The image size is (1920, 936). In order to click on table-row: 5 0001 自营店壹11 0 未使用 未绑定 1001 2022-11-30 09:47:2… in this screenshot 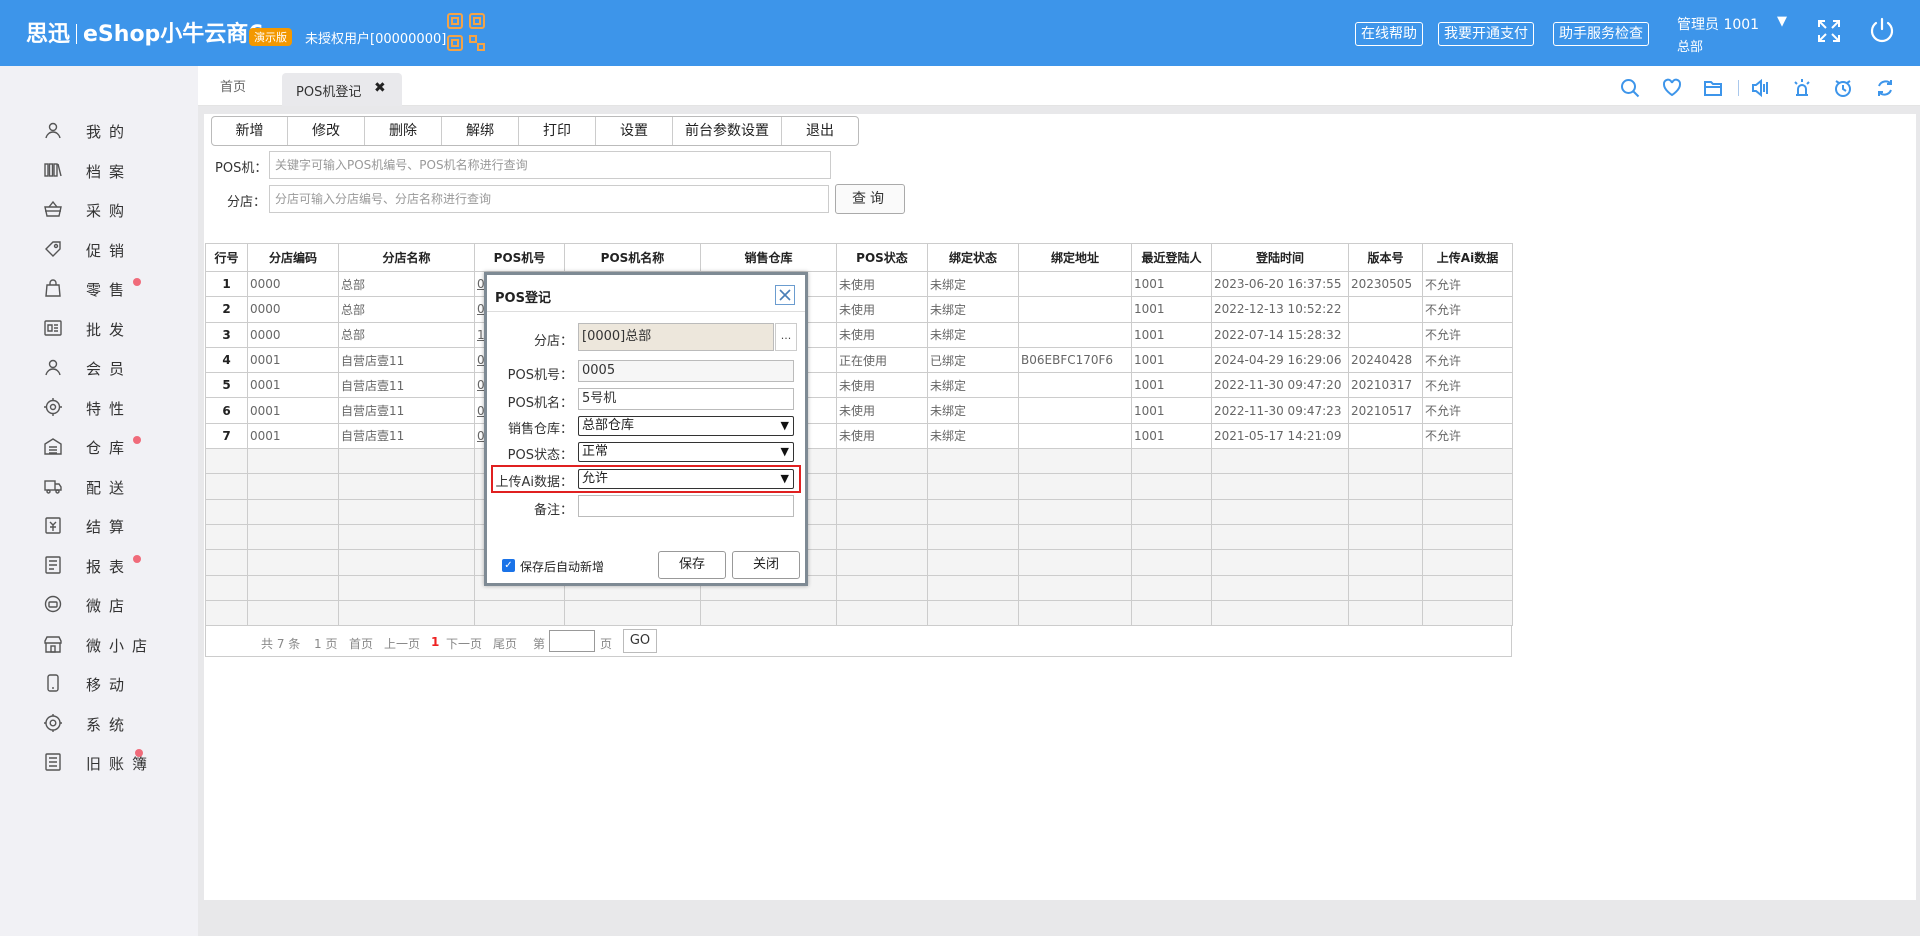, I will do `click(859, 385)`.